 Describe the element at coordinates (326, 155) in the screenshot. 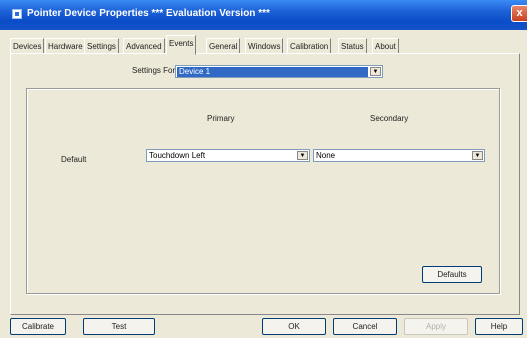

I see `secondary-event-value: None` at that location.